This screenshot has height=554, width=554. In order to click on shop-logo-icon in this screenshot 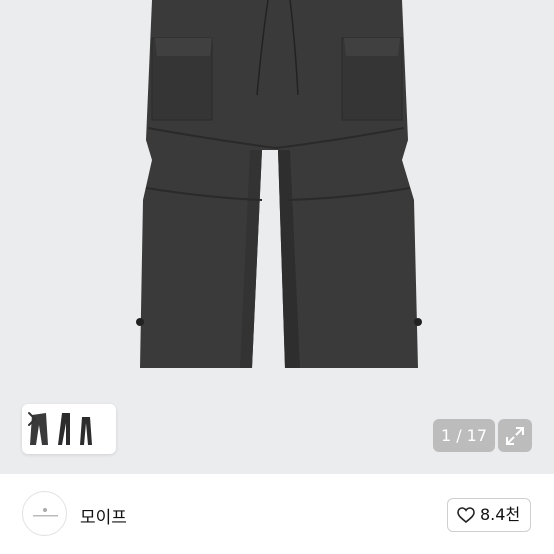, I will do `click(45, 512)`.